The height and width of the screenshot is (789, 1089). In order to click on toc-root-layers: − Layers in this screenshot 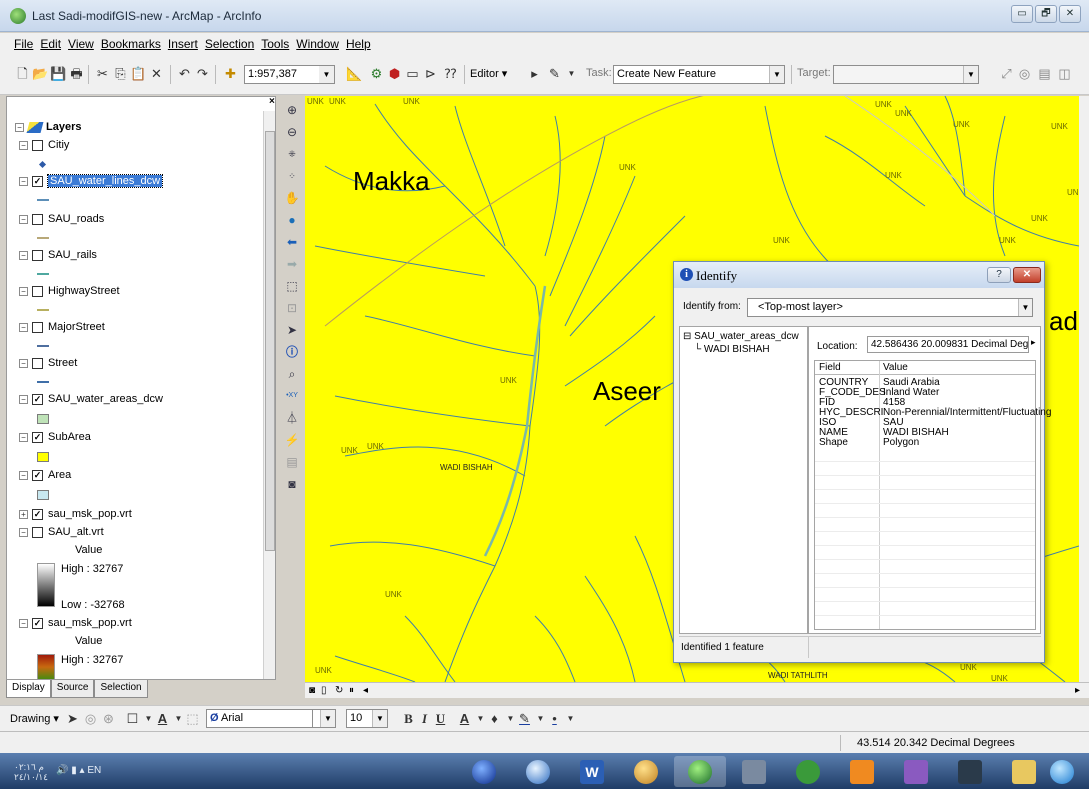, I will do `click(48, 127)`.